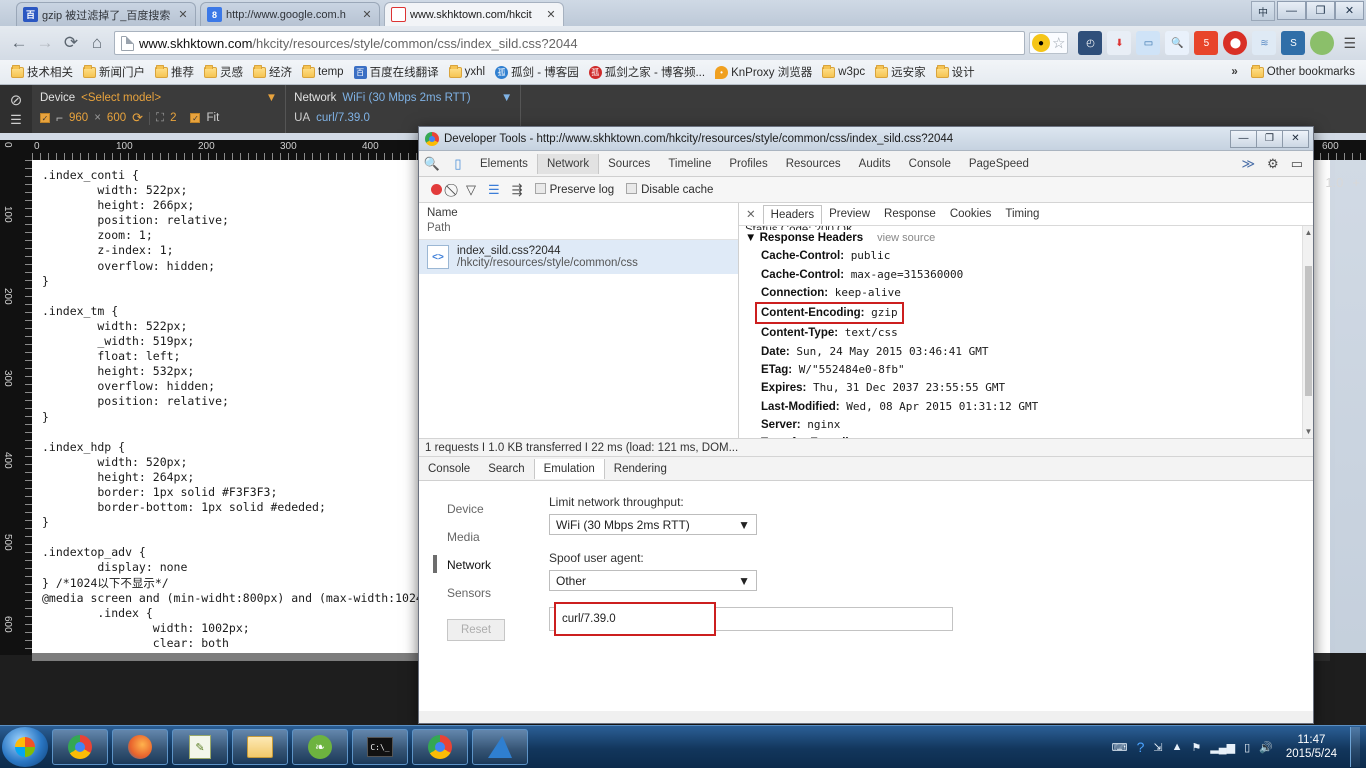 Image resolution: width=1366 pixels, height=768 pixels. I want to click on minimize-button: —, so click(1291, 10).